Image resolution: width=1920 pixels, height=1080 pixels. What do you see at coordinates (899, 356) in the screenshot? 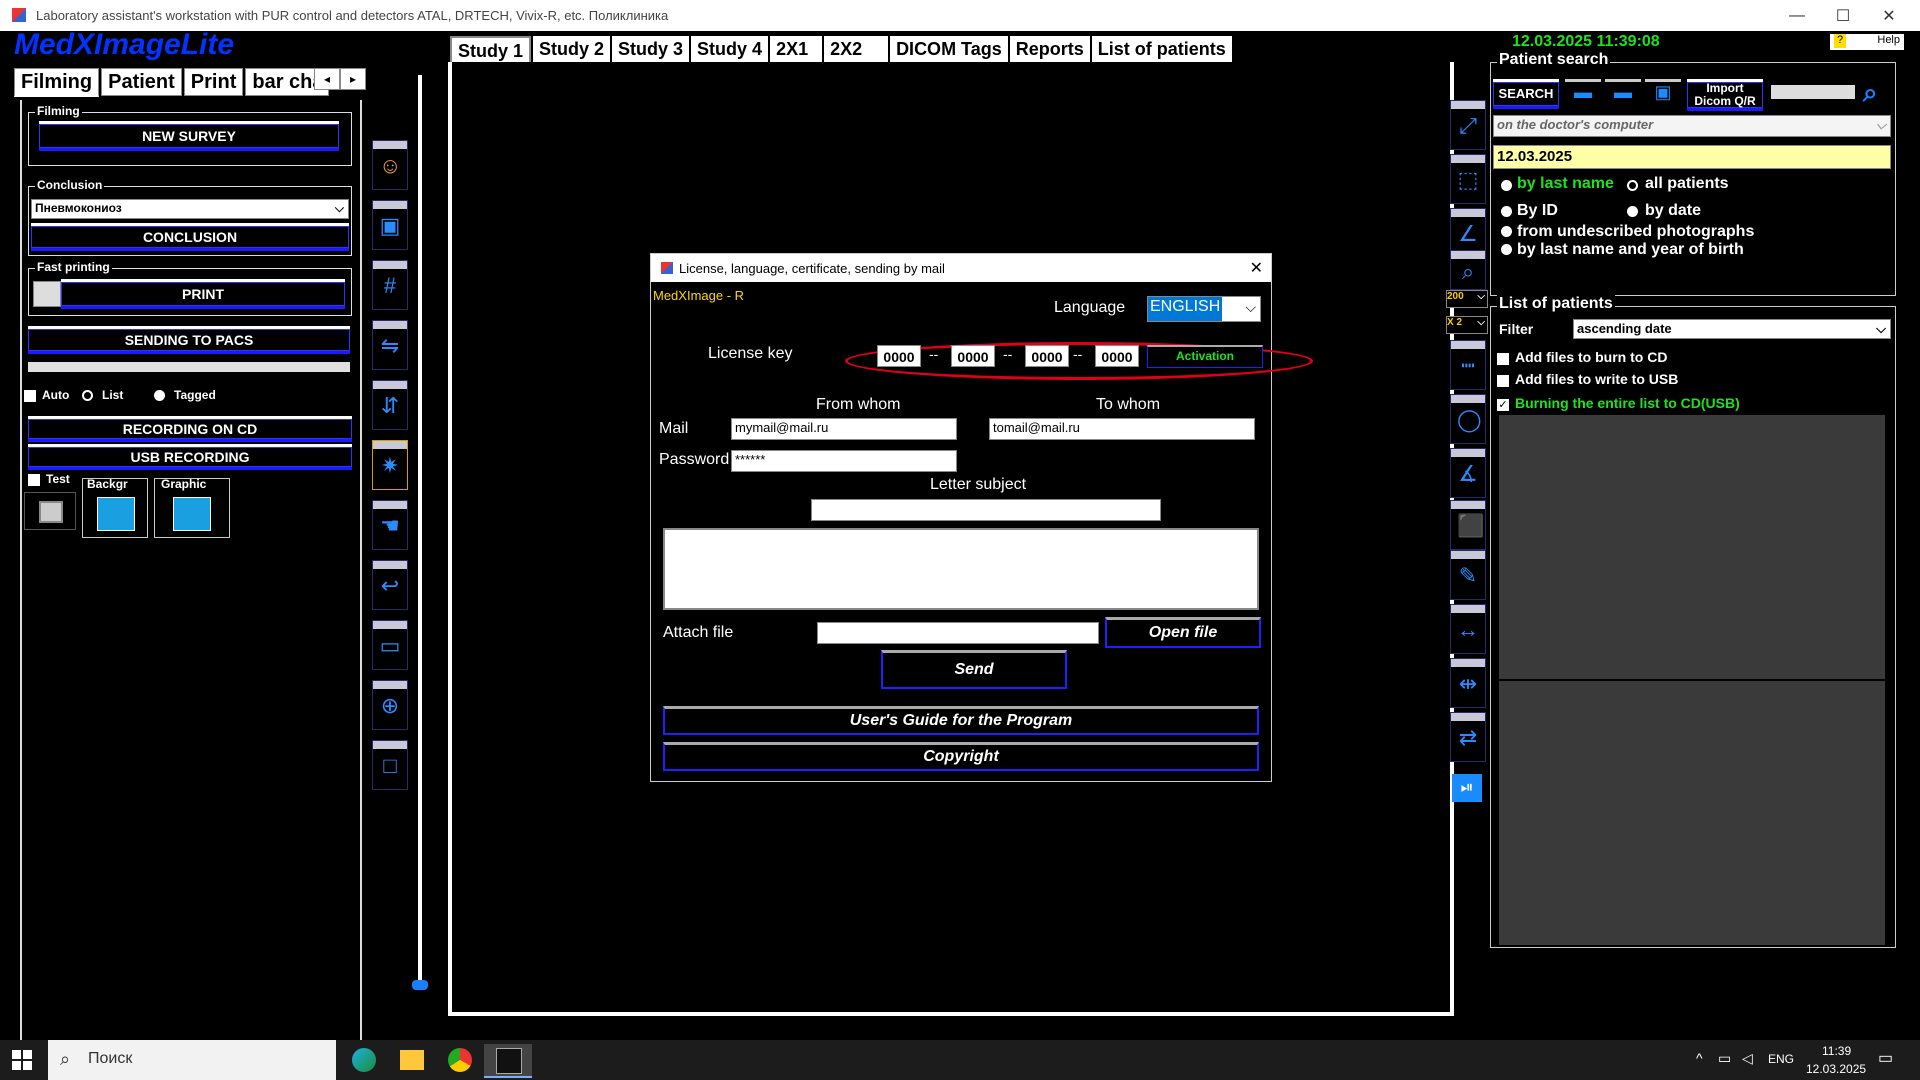
I see `license-key-part-1: 0000` at bounding box center [899, 356].